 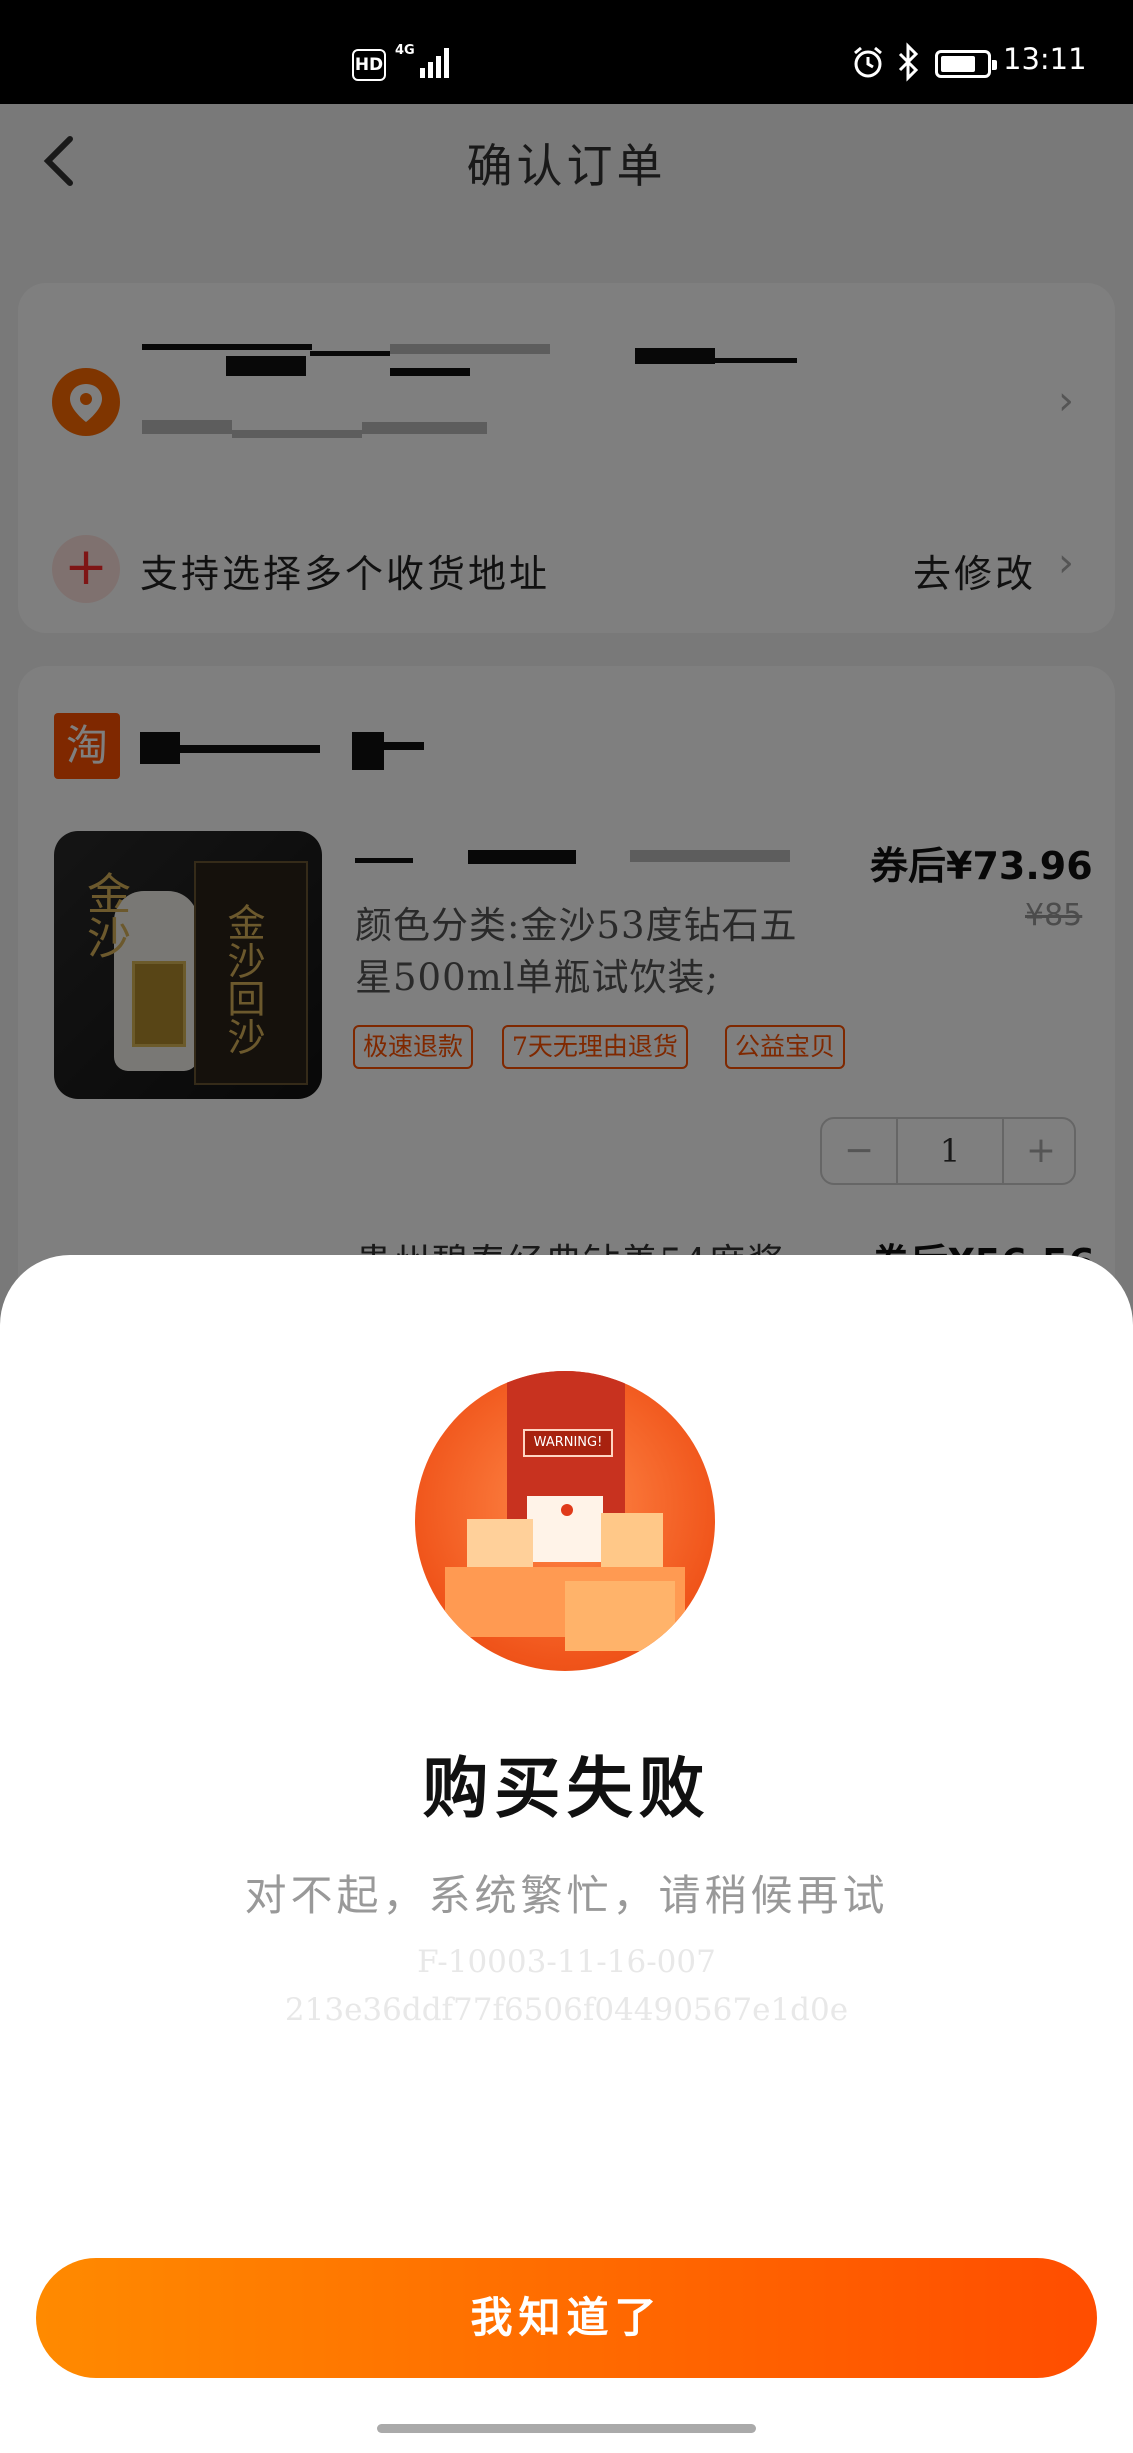 I want to click on warning-illustration: WARNING!, so click(x=565, y=1521).